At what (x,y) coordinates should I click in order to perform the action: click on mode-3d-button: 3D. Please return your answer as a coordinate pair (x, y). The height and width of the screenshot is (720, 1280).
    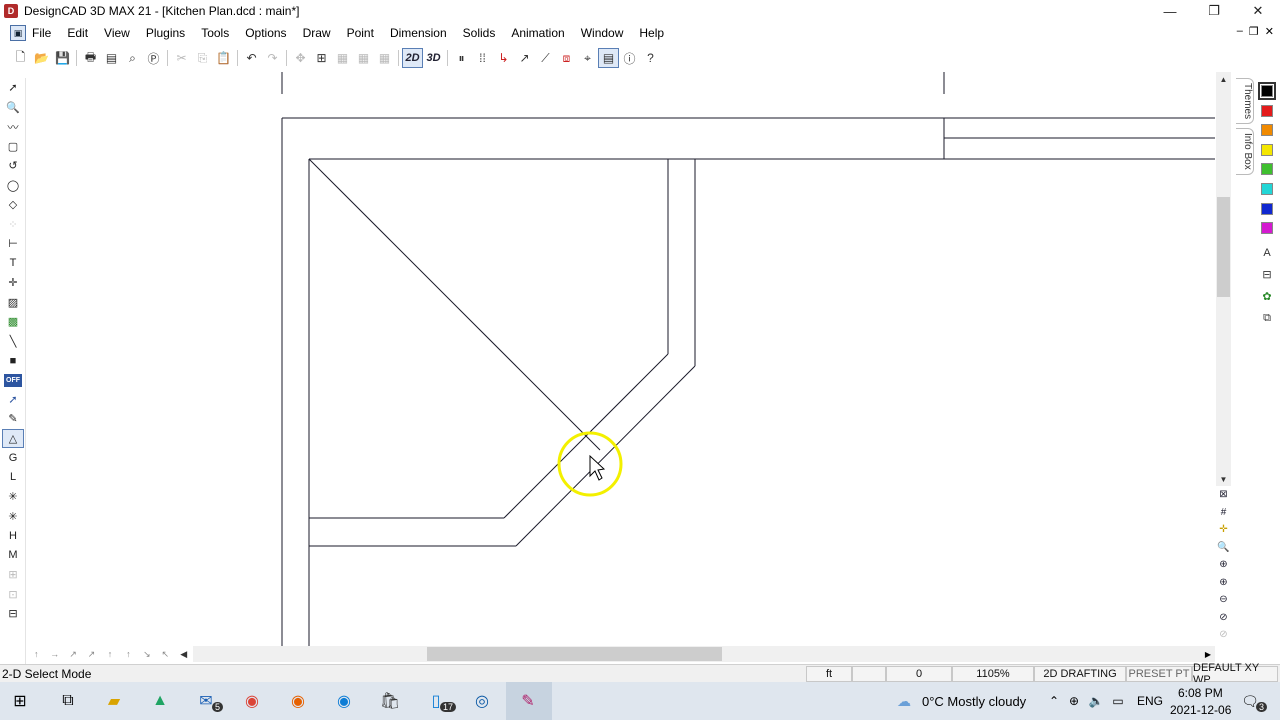
    Looking at the image, I should click on (433, 58).